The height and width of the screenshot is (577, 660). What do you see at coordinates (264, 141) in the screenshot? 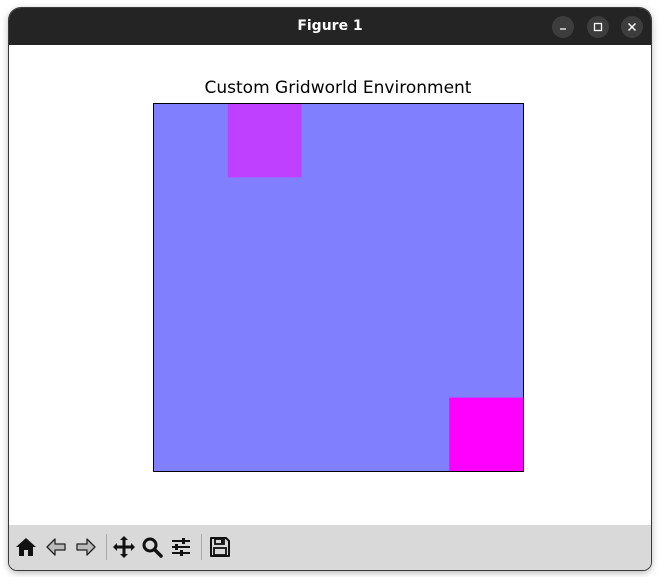
I see `agent-cell` at bounding box center [264, 141].